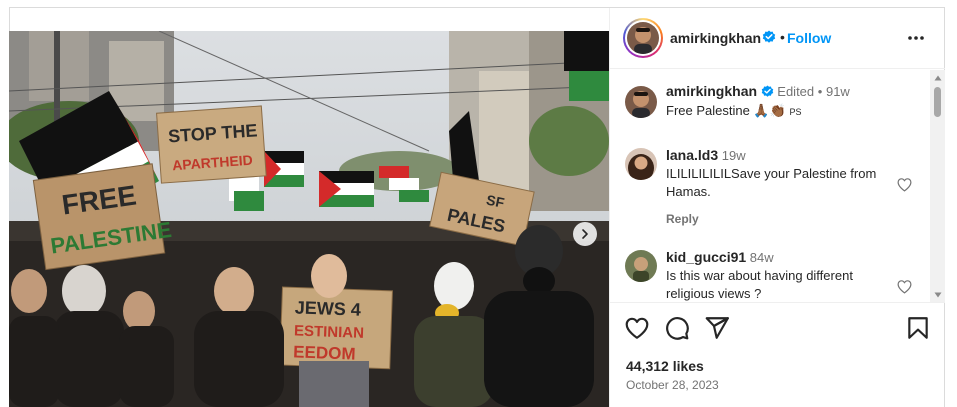 Image resolution: width=957 pixels, height=407 pixels. I want to click on author-avatar, so click(643, 38).